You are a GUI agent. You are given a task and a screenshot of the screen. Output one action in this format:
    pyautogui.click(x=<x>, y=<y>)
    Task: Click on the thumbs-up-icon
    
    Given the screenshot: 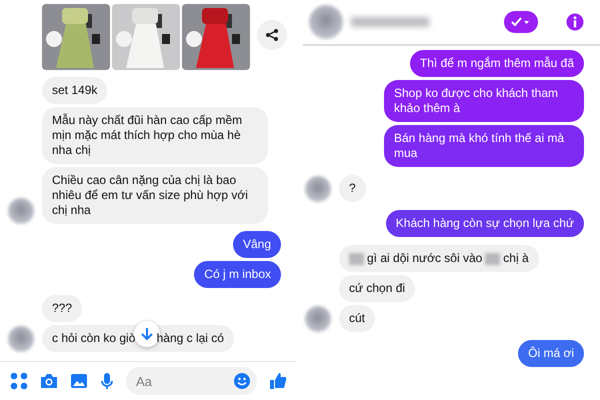 What is the action you would take?
    pyautogui.click(x=278, y=381)
    